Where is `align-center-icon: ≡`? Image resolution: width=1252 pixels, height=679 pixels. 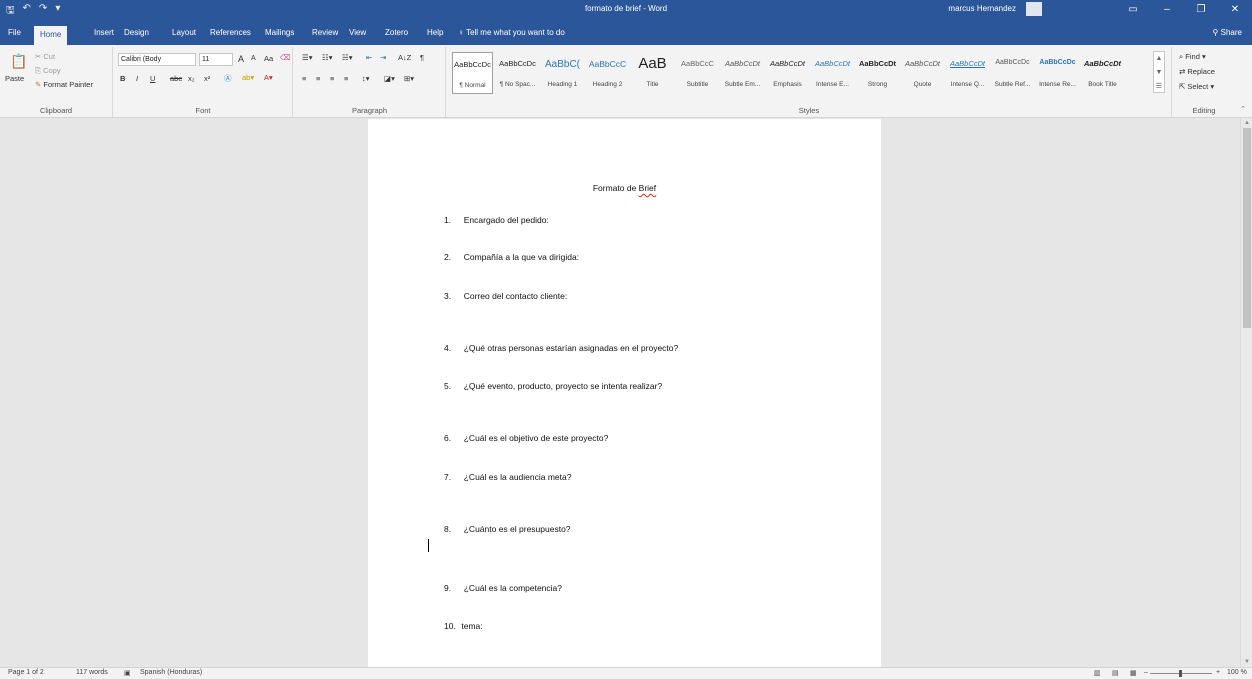
align-center-icon: ≡ is located at coordinates (318, 78).